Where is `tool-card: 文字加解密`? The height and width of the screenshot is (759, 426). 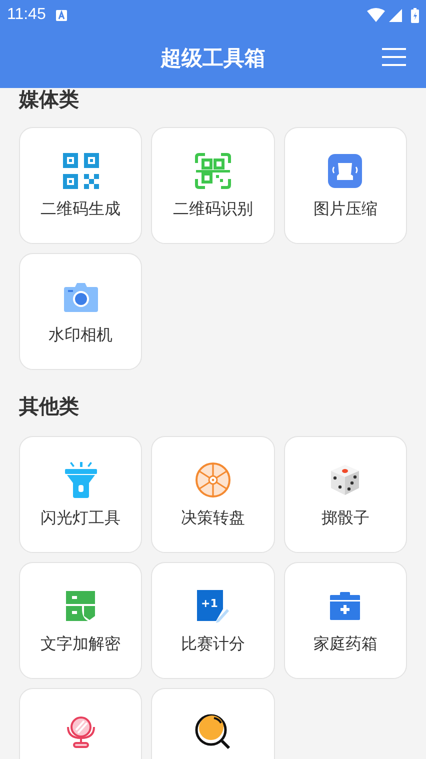 tool-card: 文字加解密 is located at coordinates (80, 620).